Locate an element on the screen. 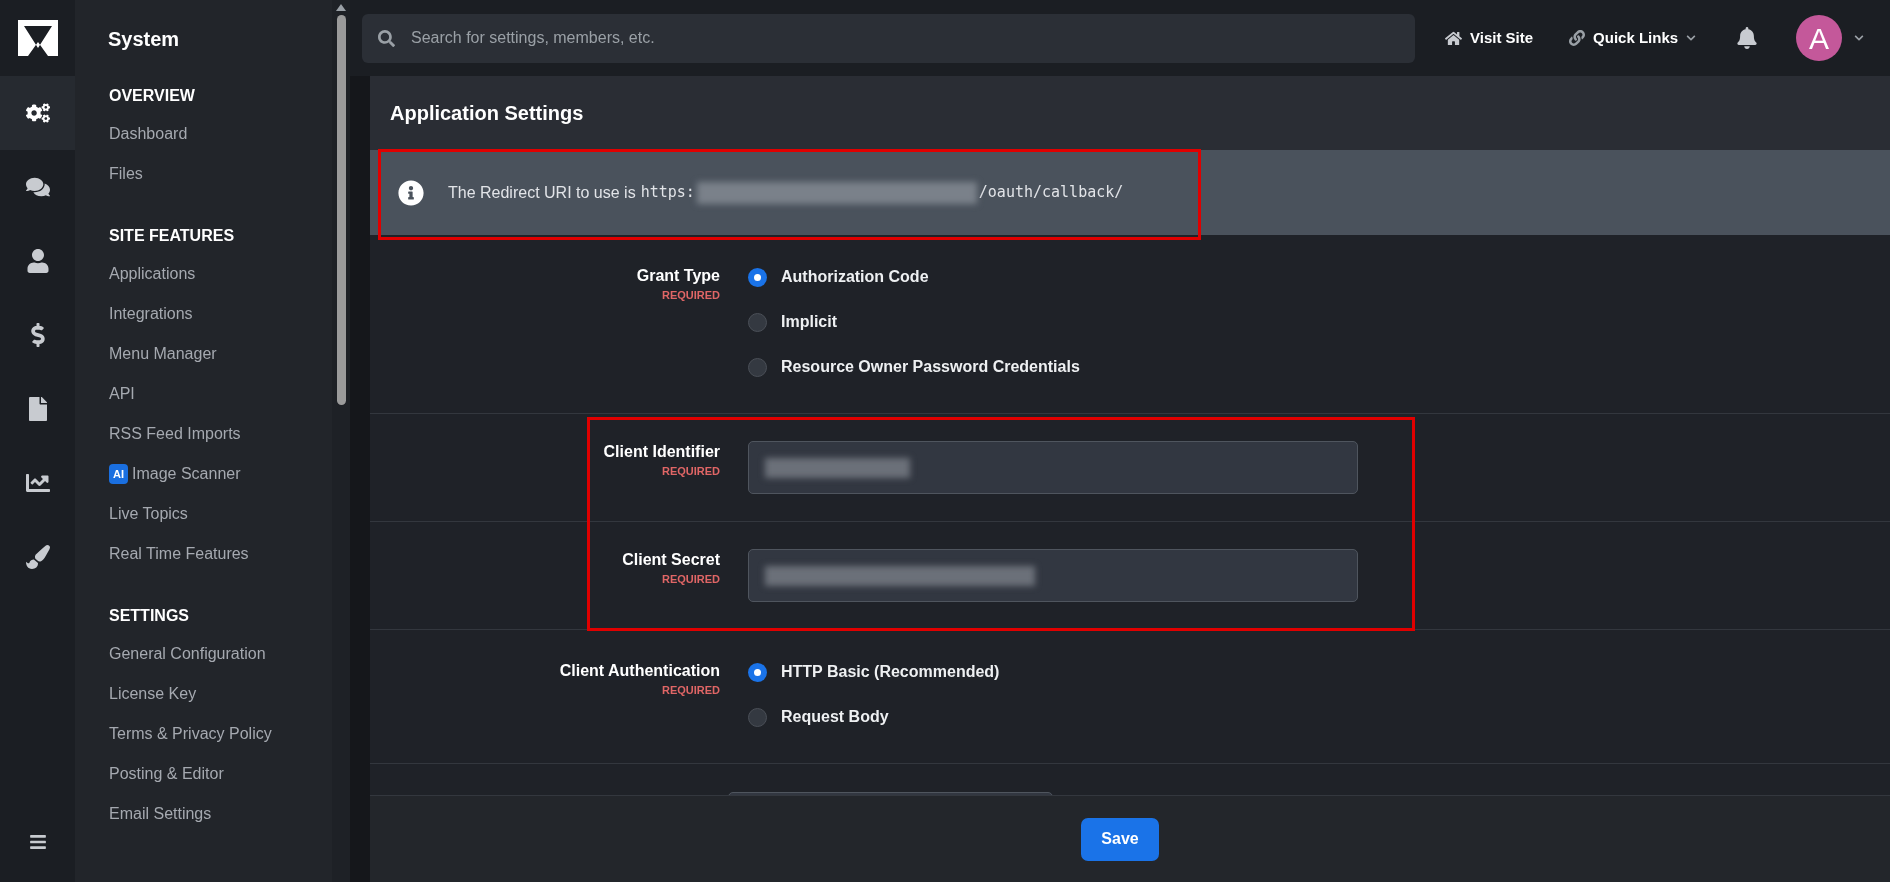 This screenshot has width=1890, height=882. notice-text: The Redirect URI to use is is located at coordinates (542, 192).